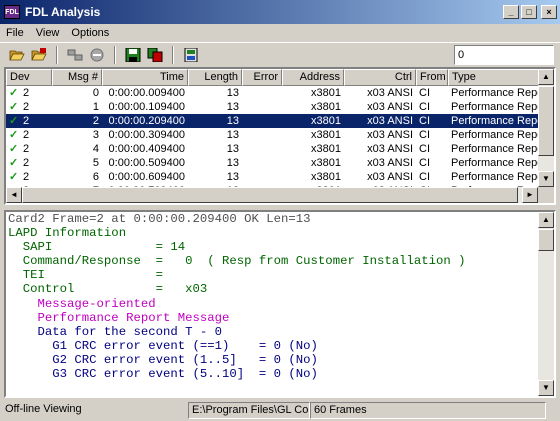  I want to click on scroll-corner, so click(546, 195).